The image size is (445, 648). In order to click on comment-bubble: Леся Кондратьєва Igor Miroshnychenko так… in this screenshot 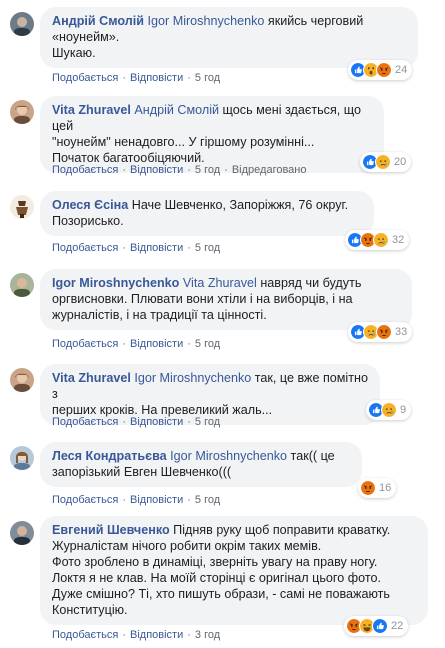, I will do `click(201, 464)`.